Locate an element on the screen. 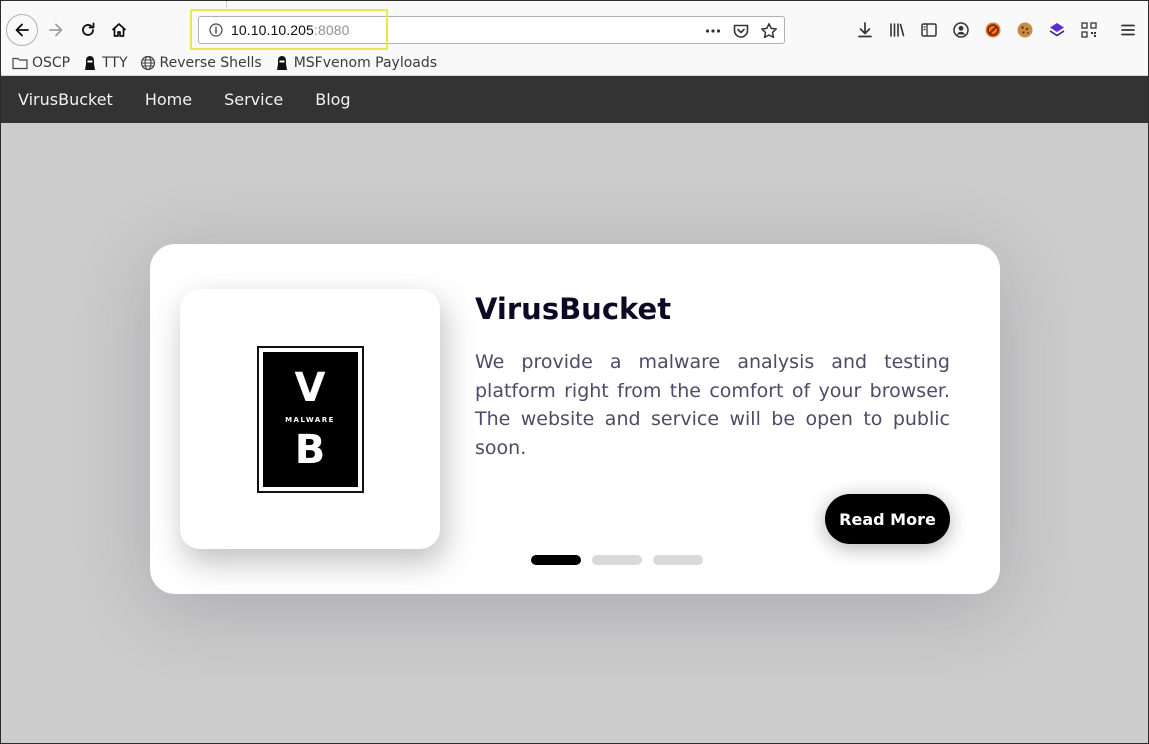  sidebar-icon is located at coordinates (929, 30).